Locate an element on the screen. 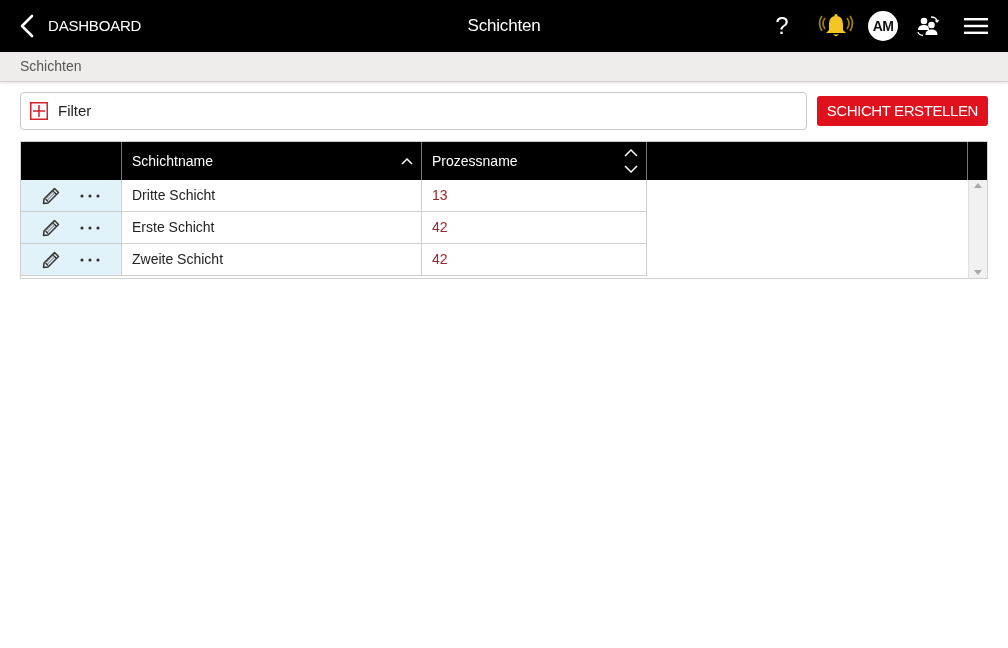 This screenshot has width=1008, height=648. notifications-button is located at coordinates (836, 26).